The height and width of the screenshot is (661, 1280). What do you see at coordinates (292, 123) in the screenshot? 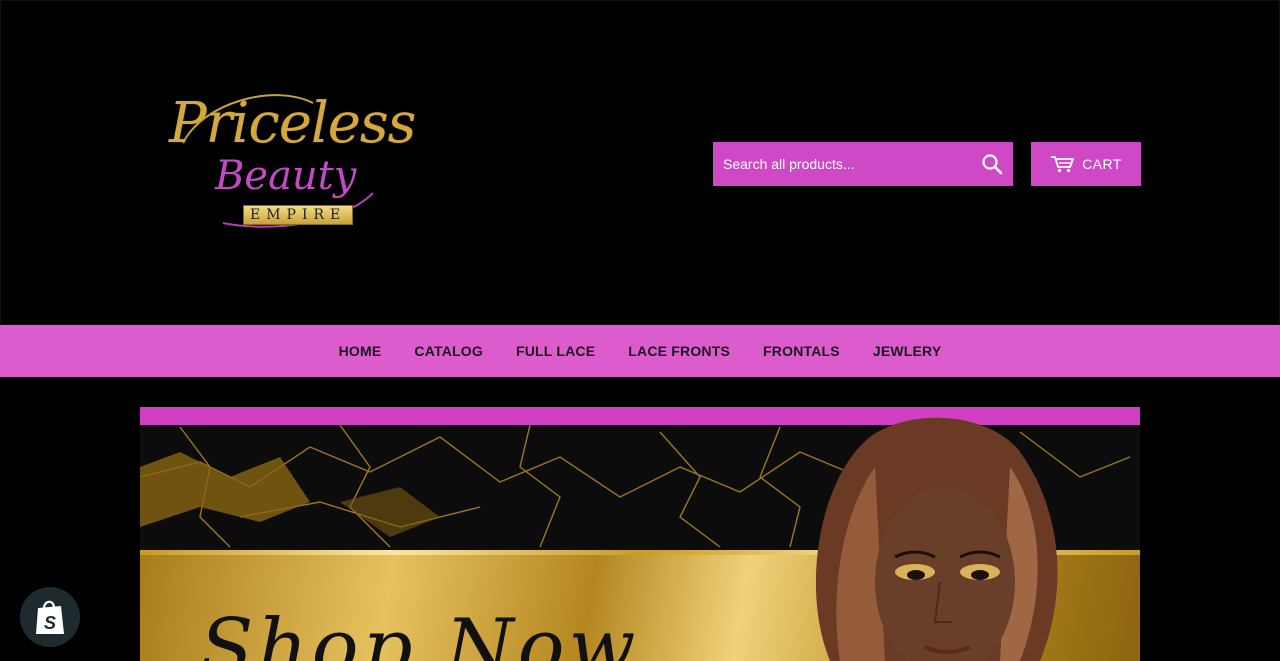
I see `logo-priceless: Priceless` at bounding box center [292, 123].